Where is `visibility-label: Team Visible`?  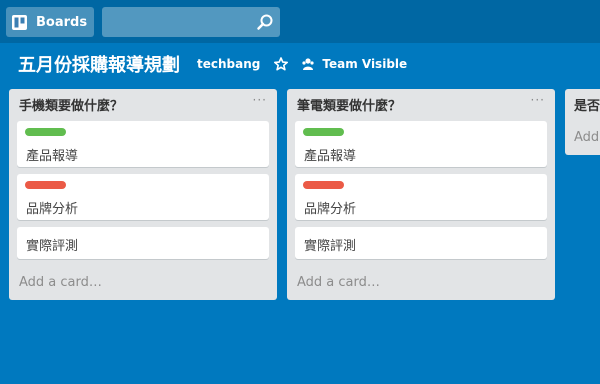 visibility-label: Team Visible is located at coordinates (364, 64).